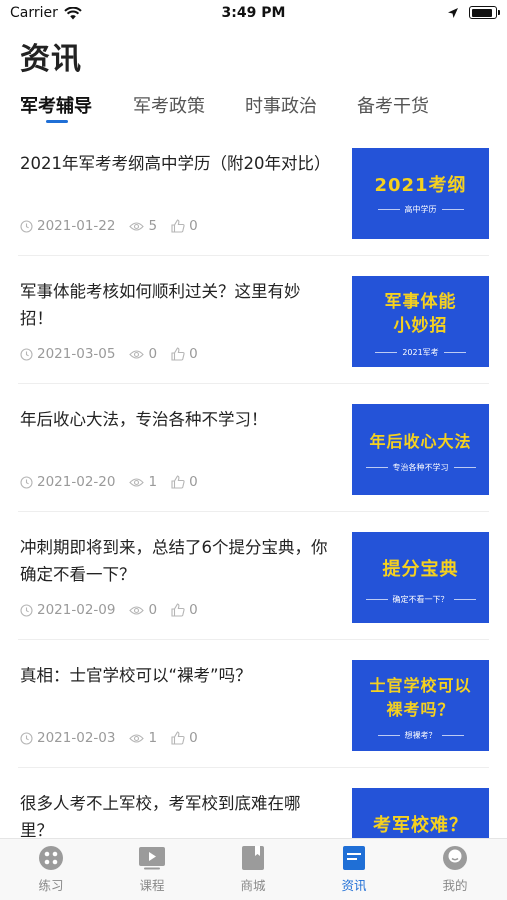 This screenshot has width=507, height=900. I want to click on battery-icon, so click(484, 12).